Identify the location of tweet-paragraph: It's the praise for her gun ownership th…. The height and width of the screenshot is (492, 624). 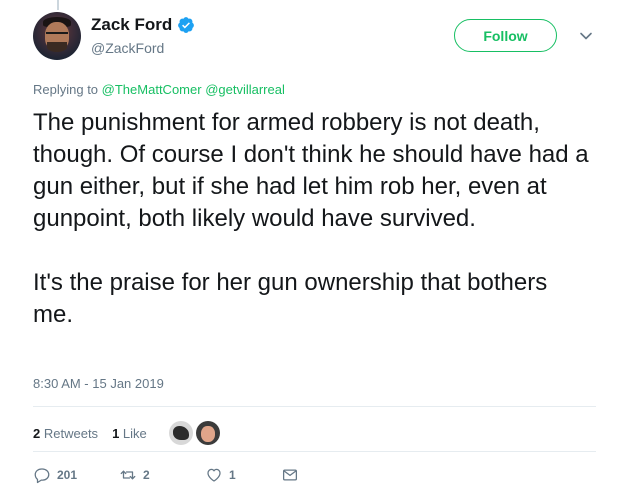
(290, 298).